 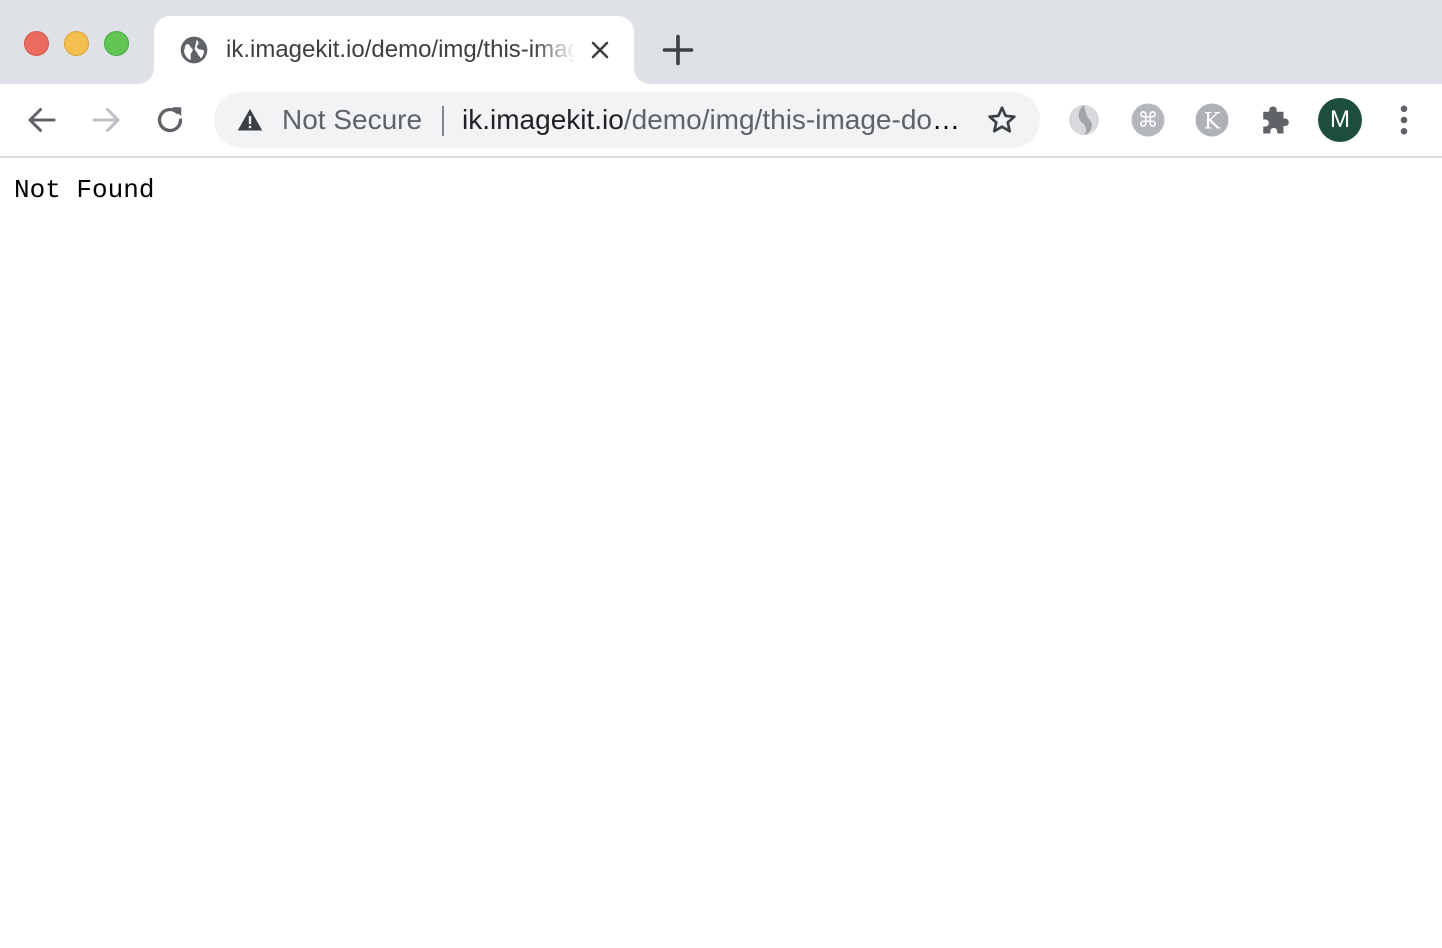 What do you see at coordinates (84, 190) in the screenshot?
I see `not-found-message: Not Found` at bounding box center [84, 190].